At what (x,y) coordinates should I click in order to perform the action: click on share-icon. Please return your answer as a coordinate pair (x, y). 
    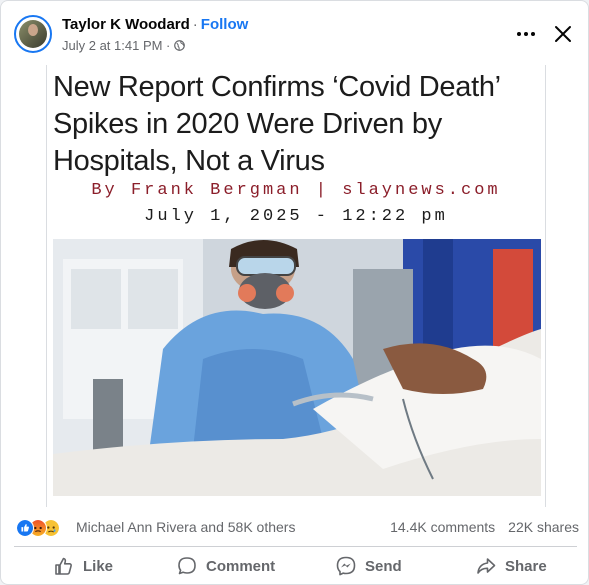
    Looking at the image, I should click on (486, 566).